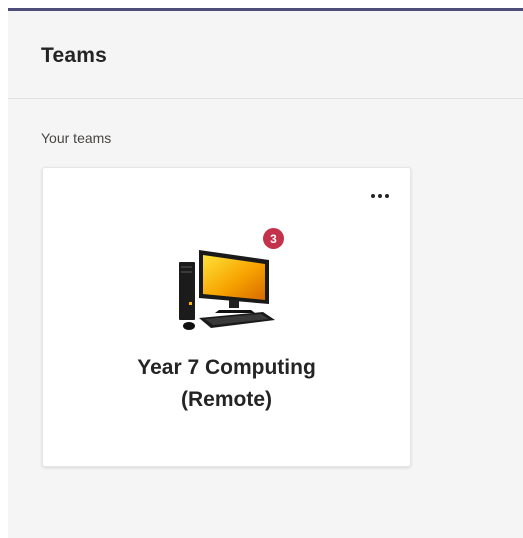 Image resolution: width=523 pixels, height=538 pixels. What do you see at coordinates (273, 238) in the screenshot?
I see `notification-badge: 3` at bounding box center [273, 238].